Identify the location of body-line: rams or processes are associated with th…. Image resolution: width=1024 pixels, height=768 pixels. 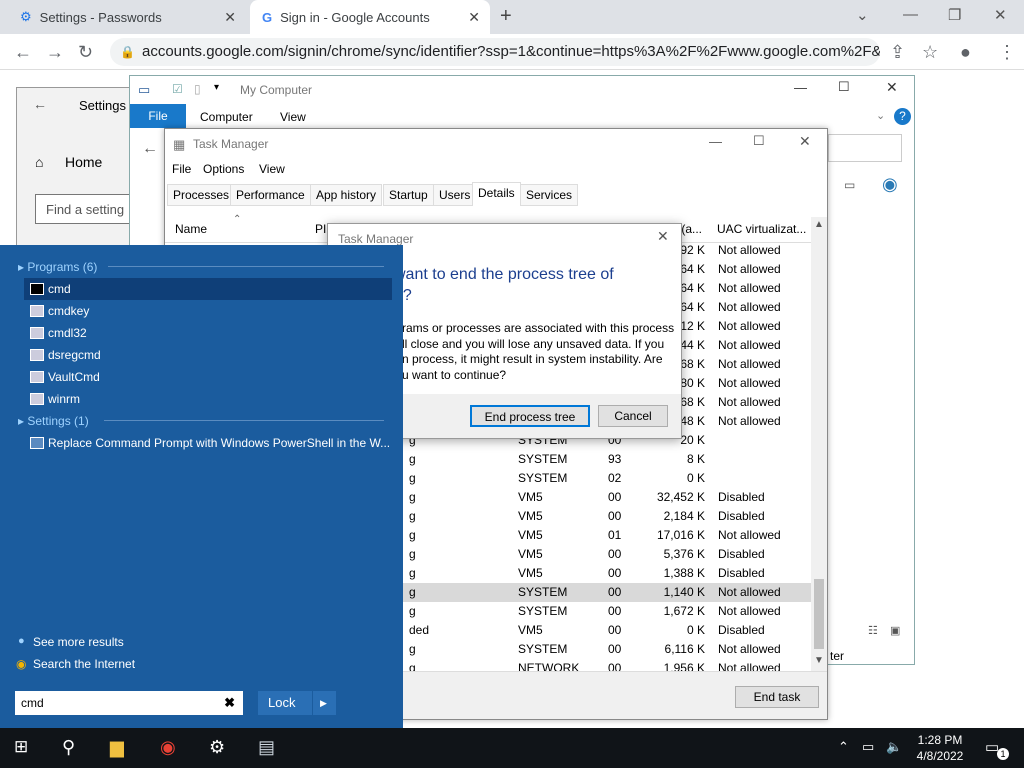
(538, 328).